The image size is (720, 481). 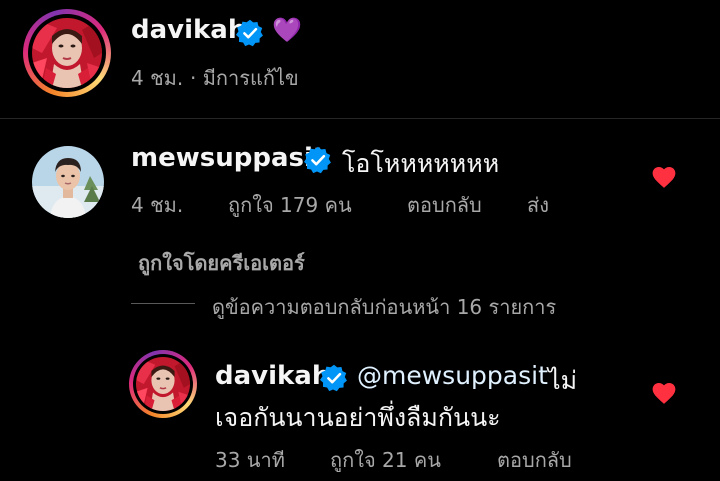 What do you see at coordinates (563, 380) in the screenshot?
I see `reply-text-line1: ไม่` at bounding box center [563, 380].